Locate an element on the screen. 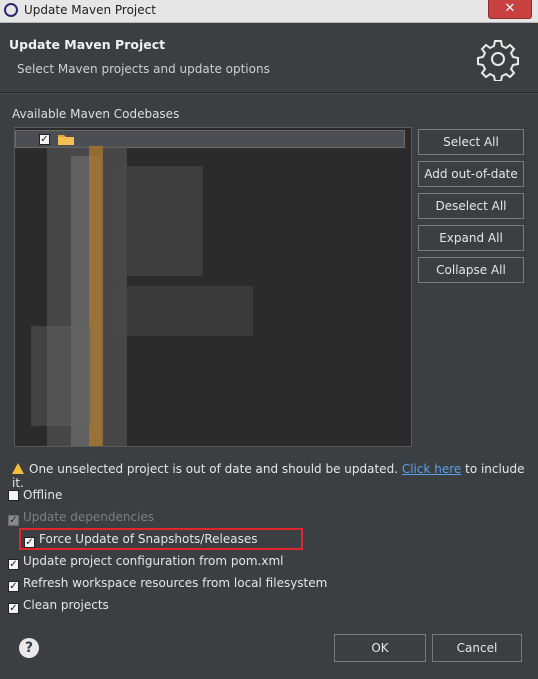  clean-projects-checkbox: ✓ is located at coordinates (13, 608).